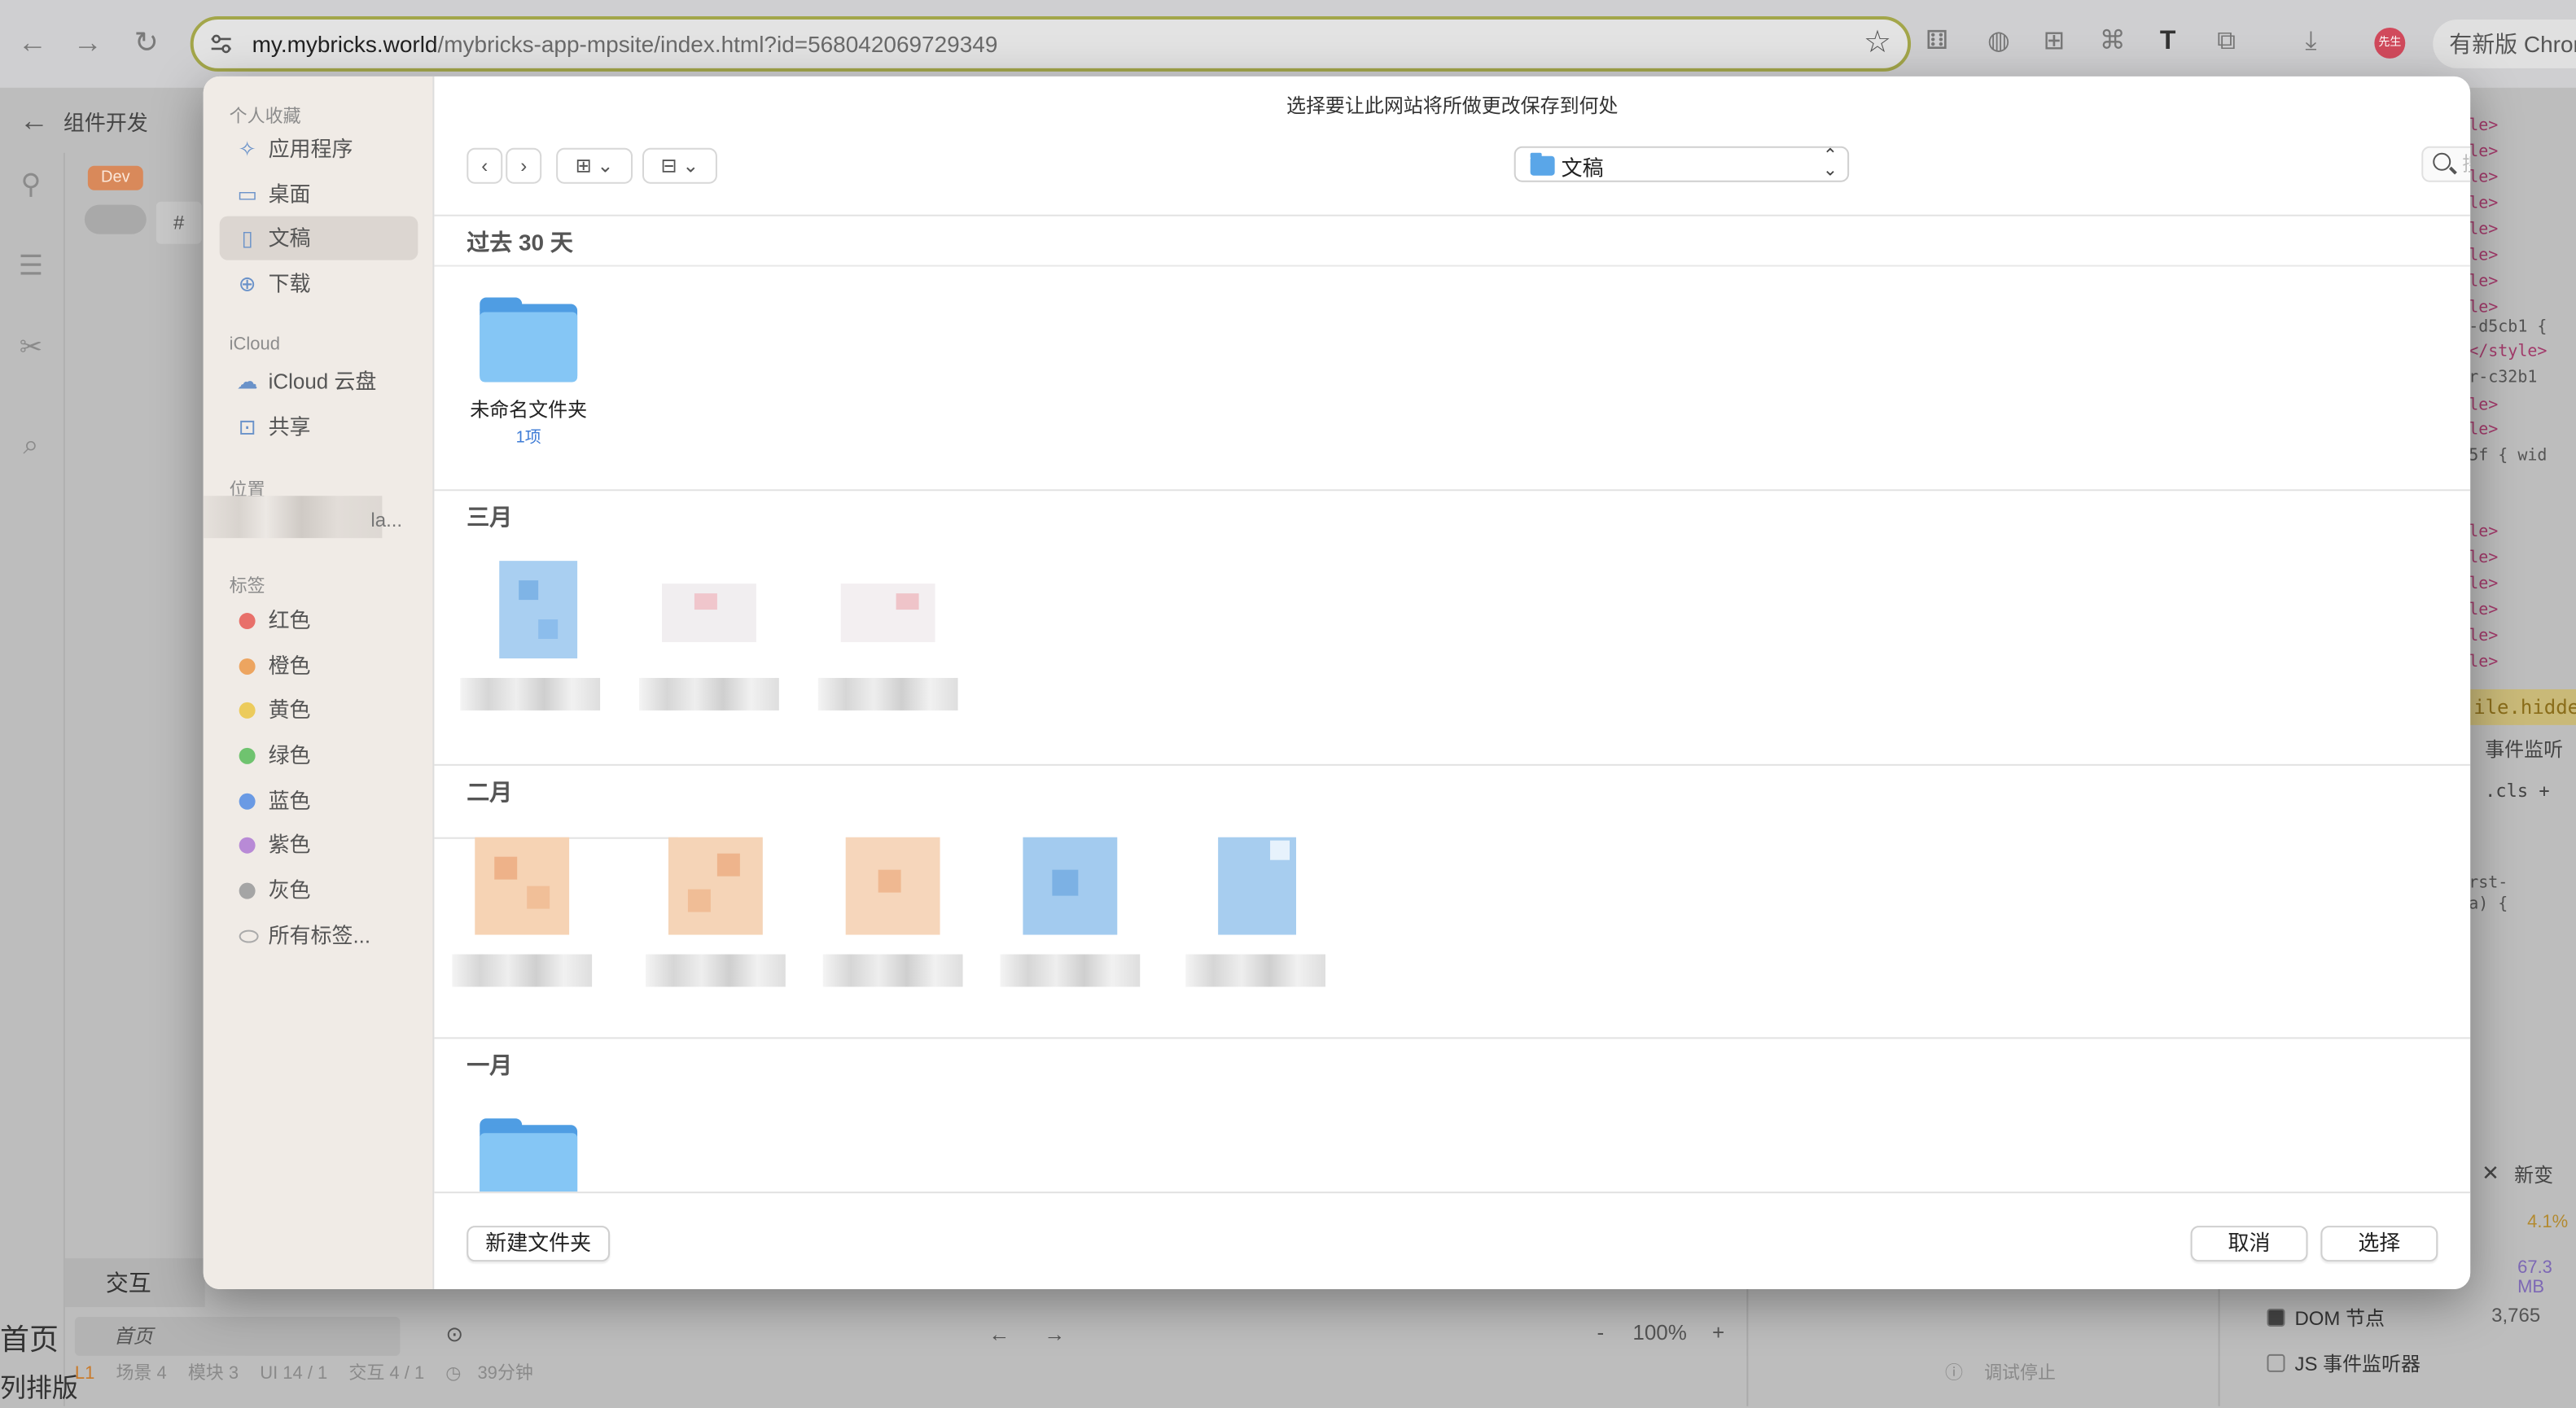  What do you see at coordinates (1452, 242) in the screenshot?
I see `group-header: 过去 30 天` at bounding box center [1452, 242].